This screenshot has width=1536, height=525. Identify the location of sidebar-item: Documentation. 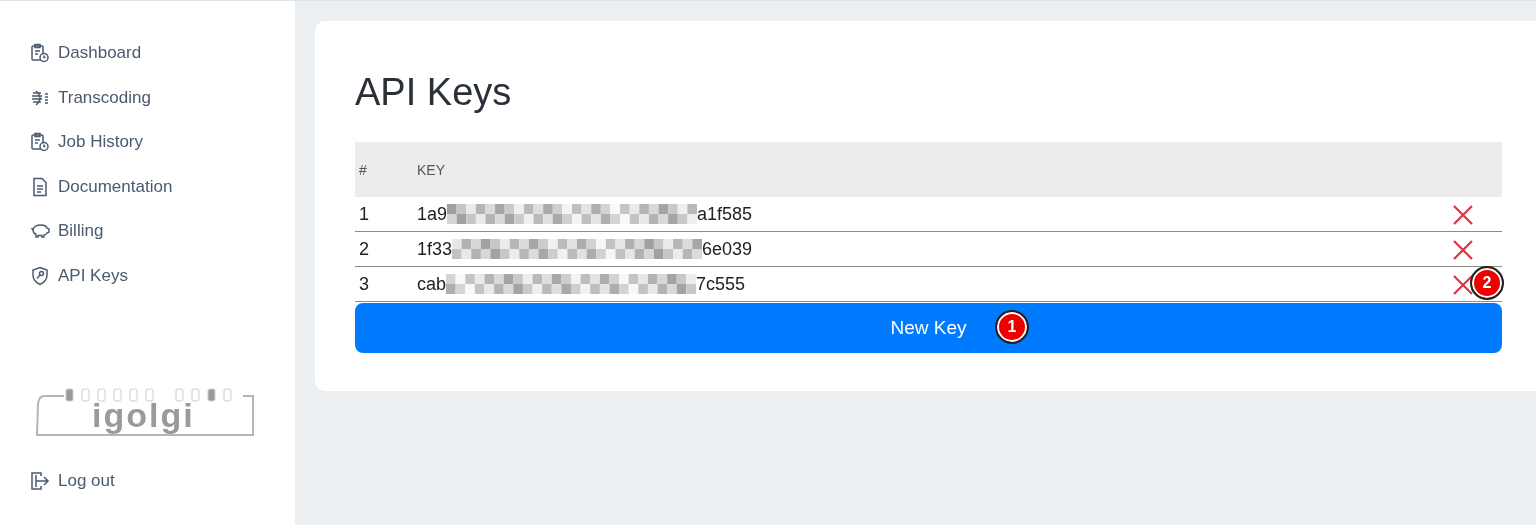
(147, 187).